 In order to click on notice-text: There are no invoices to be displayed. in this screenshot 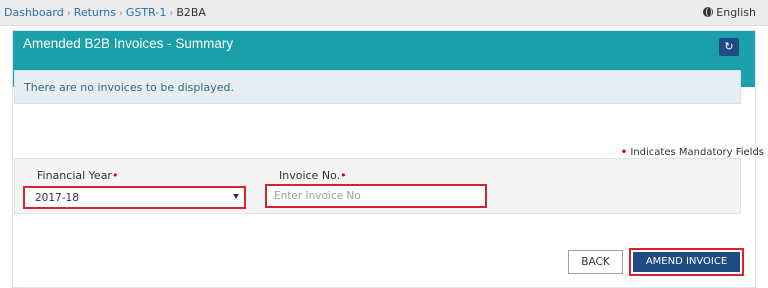, I will do `click(129, 87)`.